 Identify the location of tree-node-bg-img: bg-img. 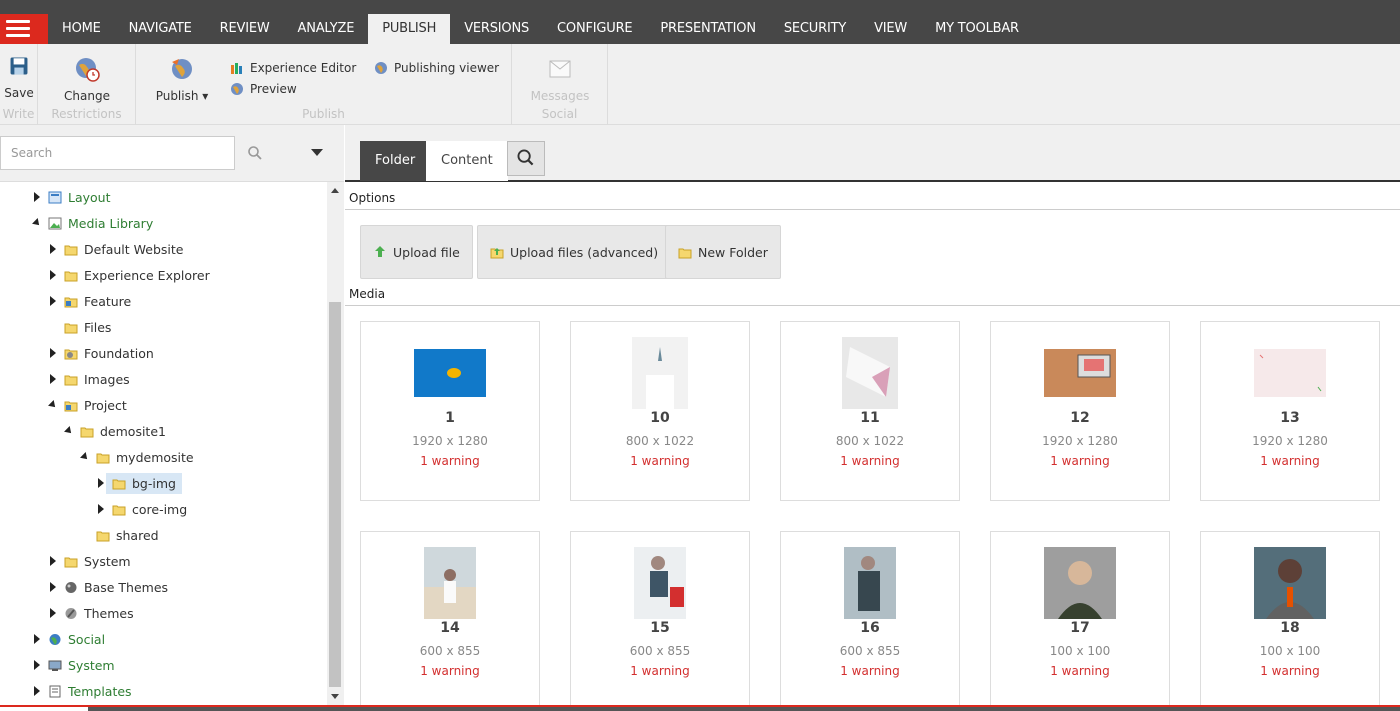
(139, 483).